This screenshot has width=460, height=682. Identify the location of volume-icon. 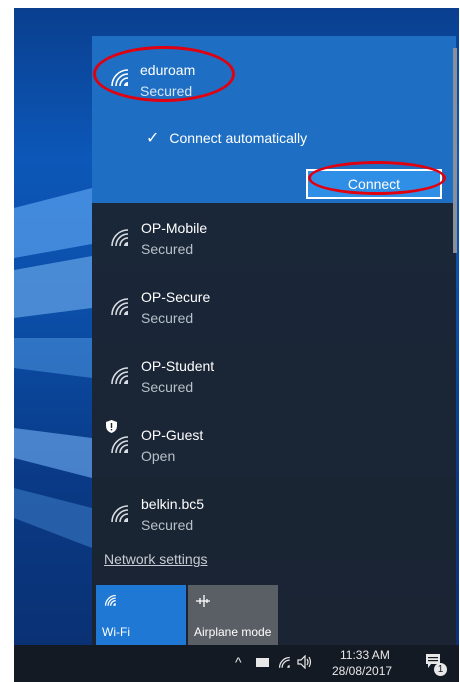
(305, 662).